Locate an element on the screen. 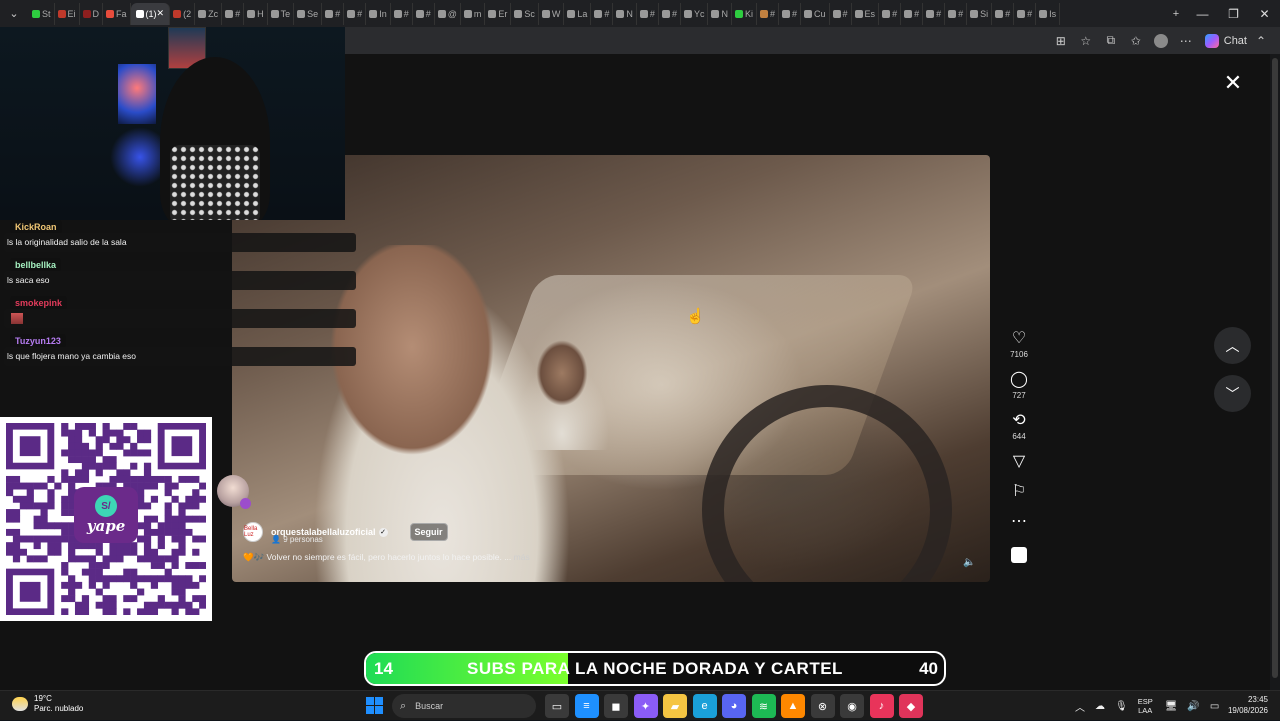  tab-2: D is located at coordinates (92, 13).